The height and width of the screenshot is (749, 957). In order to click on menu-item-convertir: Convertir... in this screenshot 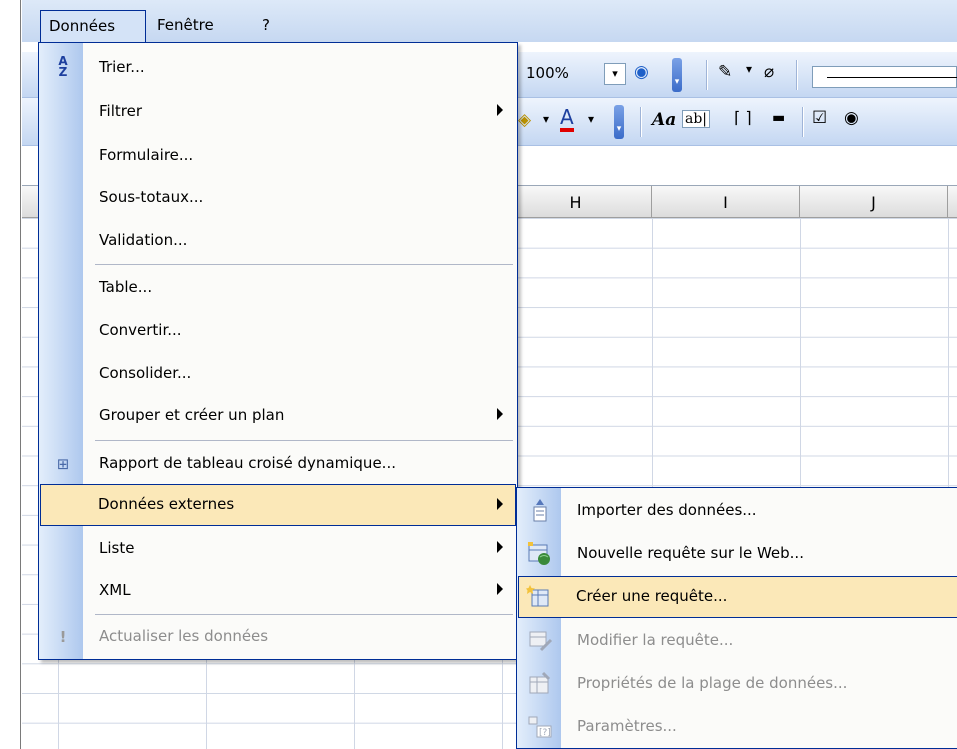, I will do `click(278, 331)`.